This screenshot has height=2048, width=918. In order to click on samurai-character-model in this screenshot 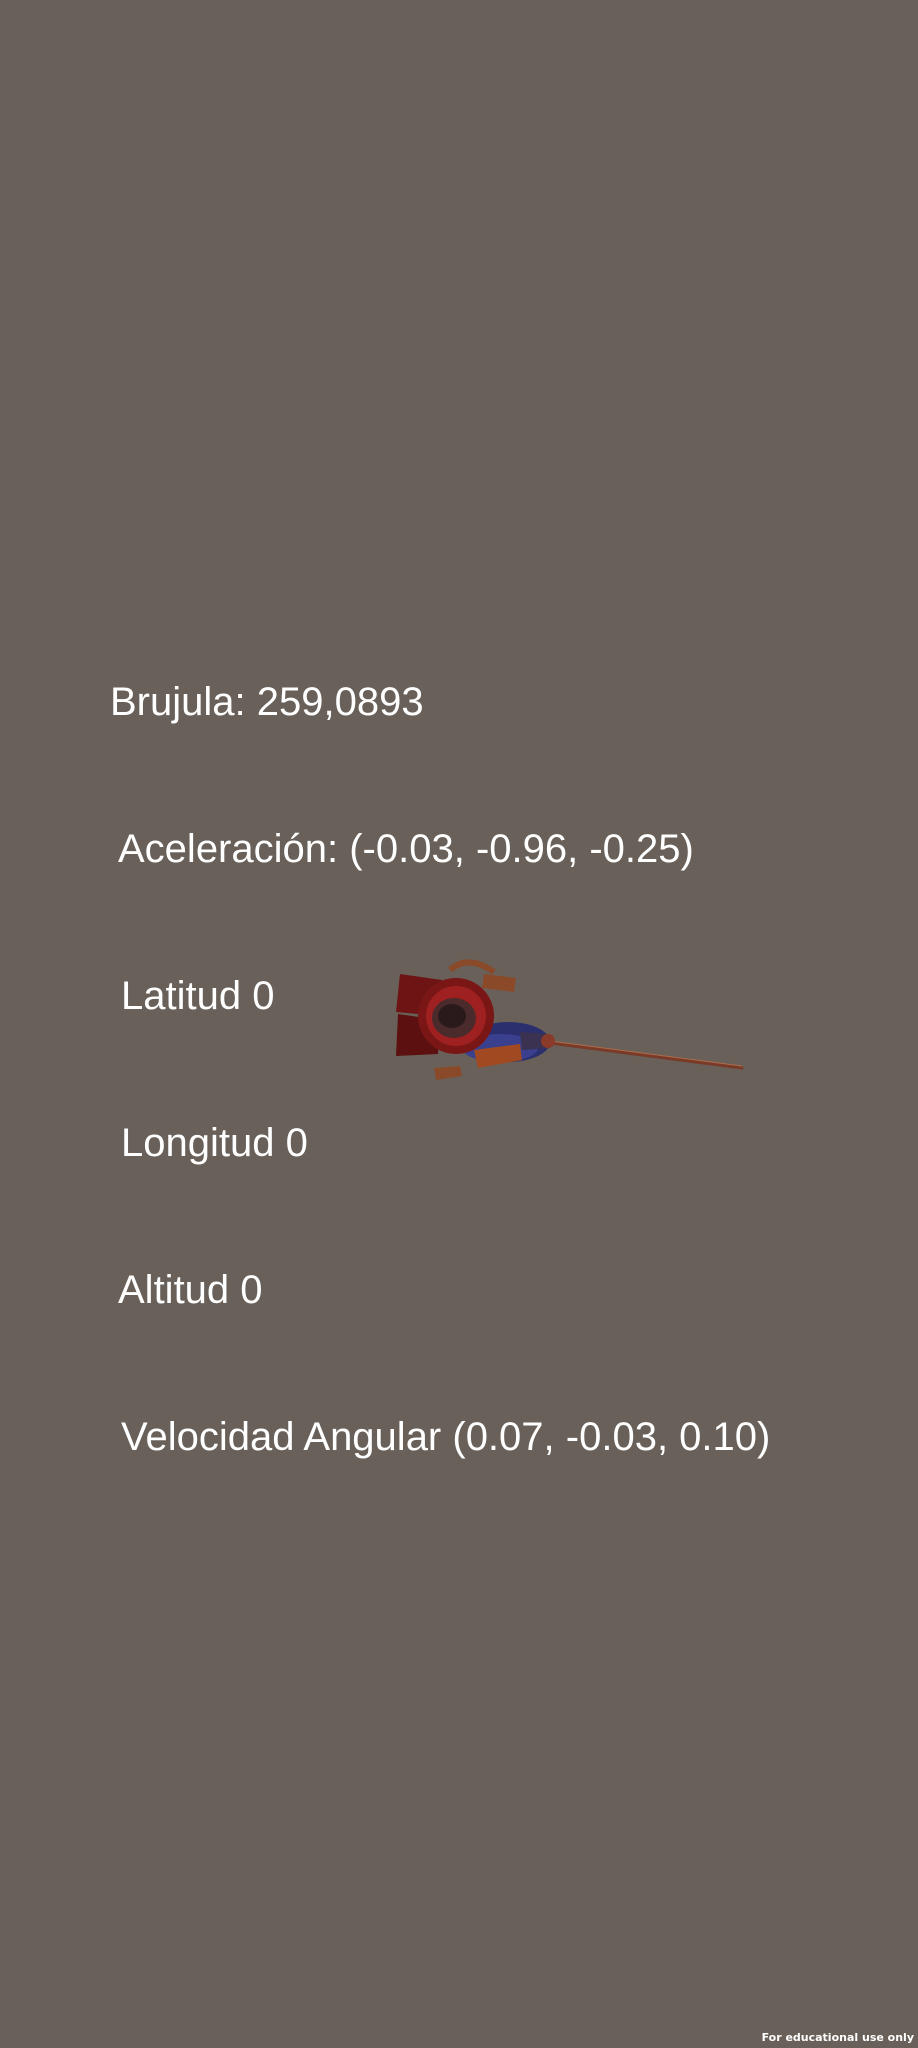, I will do `click(570, 1020)`.